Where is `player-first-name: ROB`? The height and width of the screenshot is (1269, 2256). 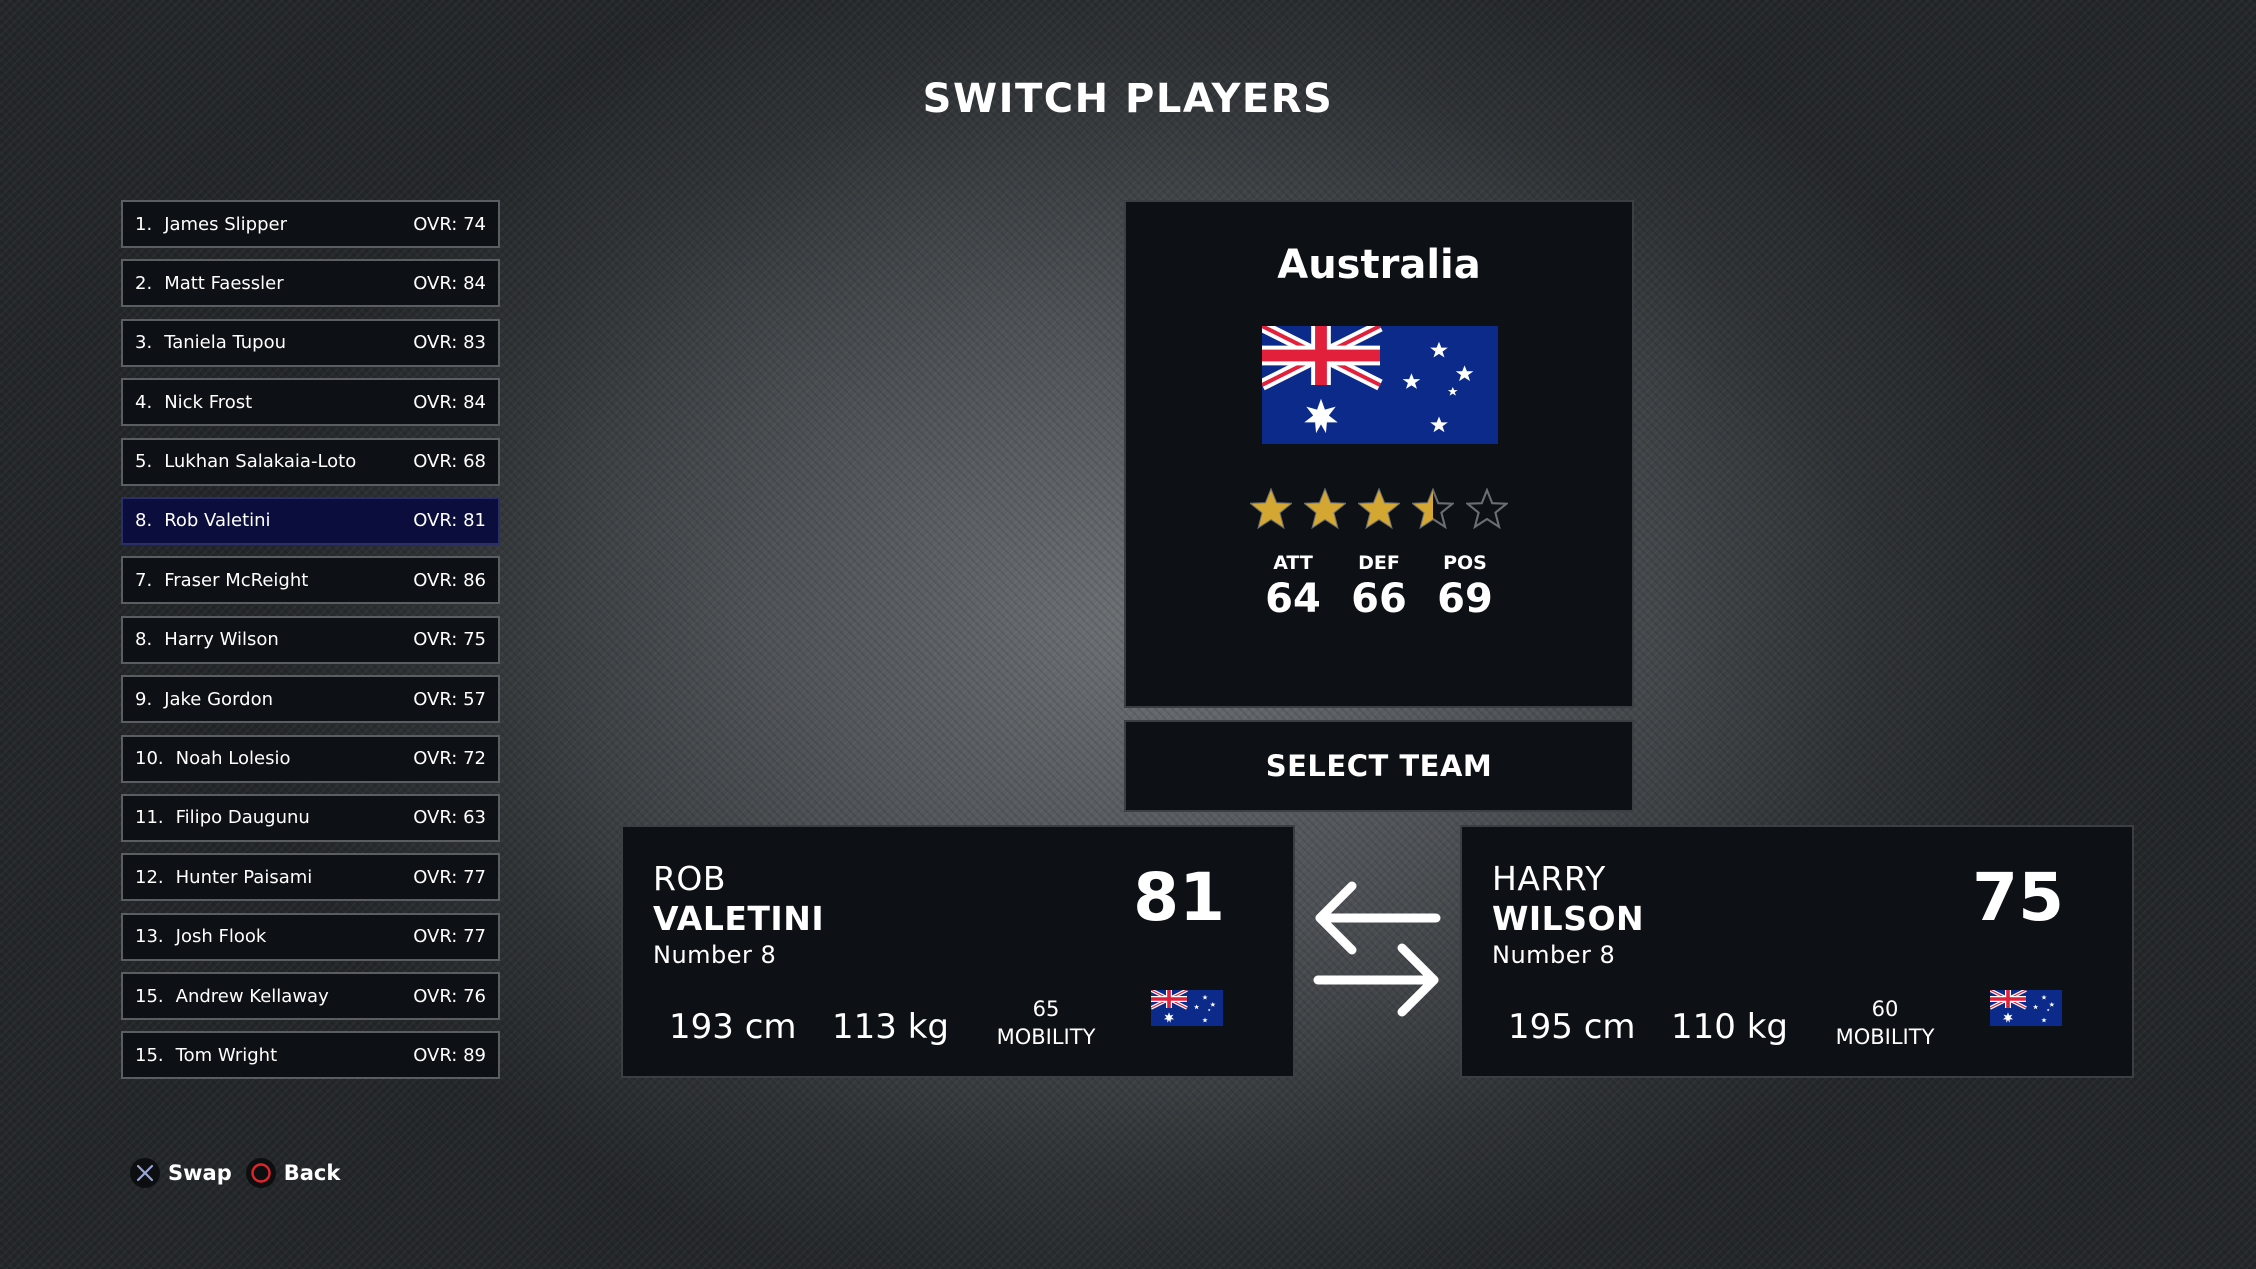 player-first-name: ROB is located at coordinates (690, 878).